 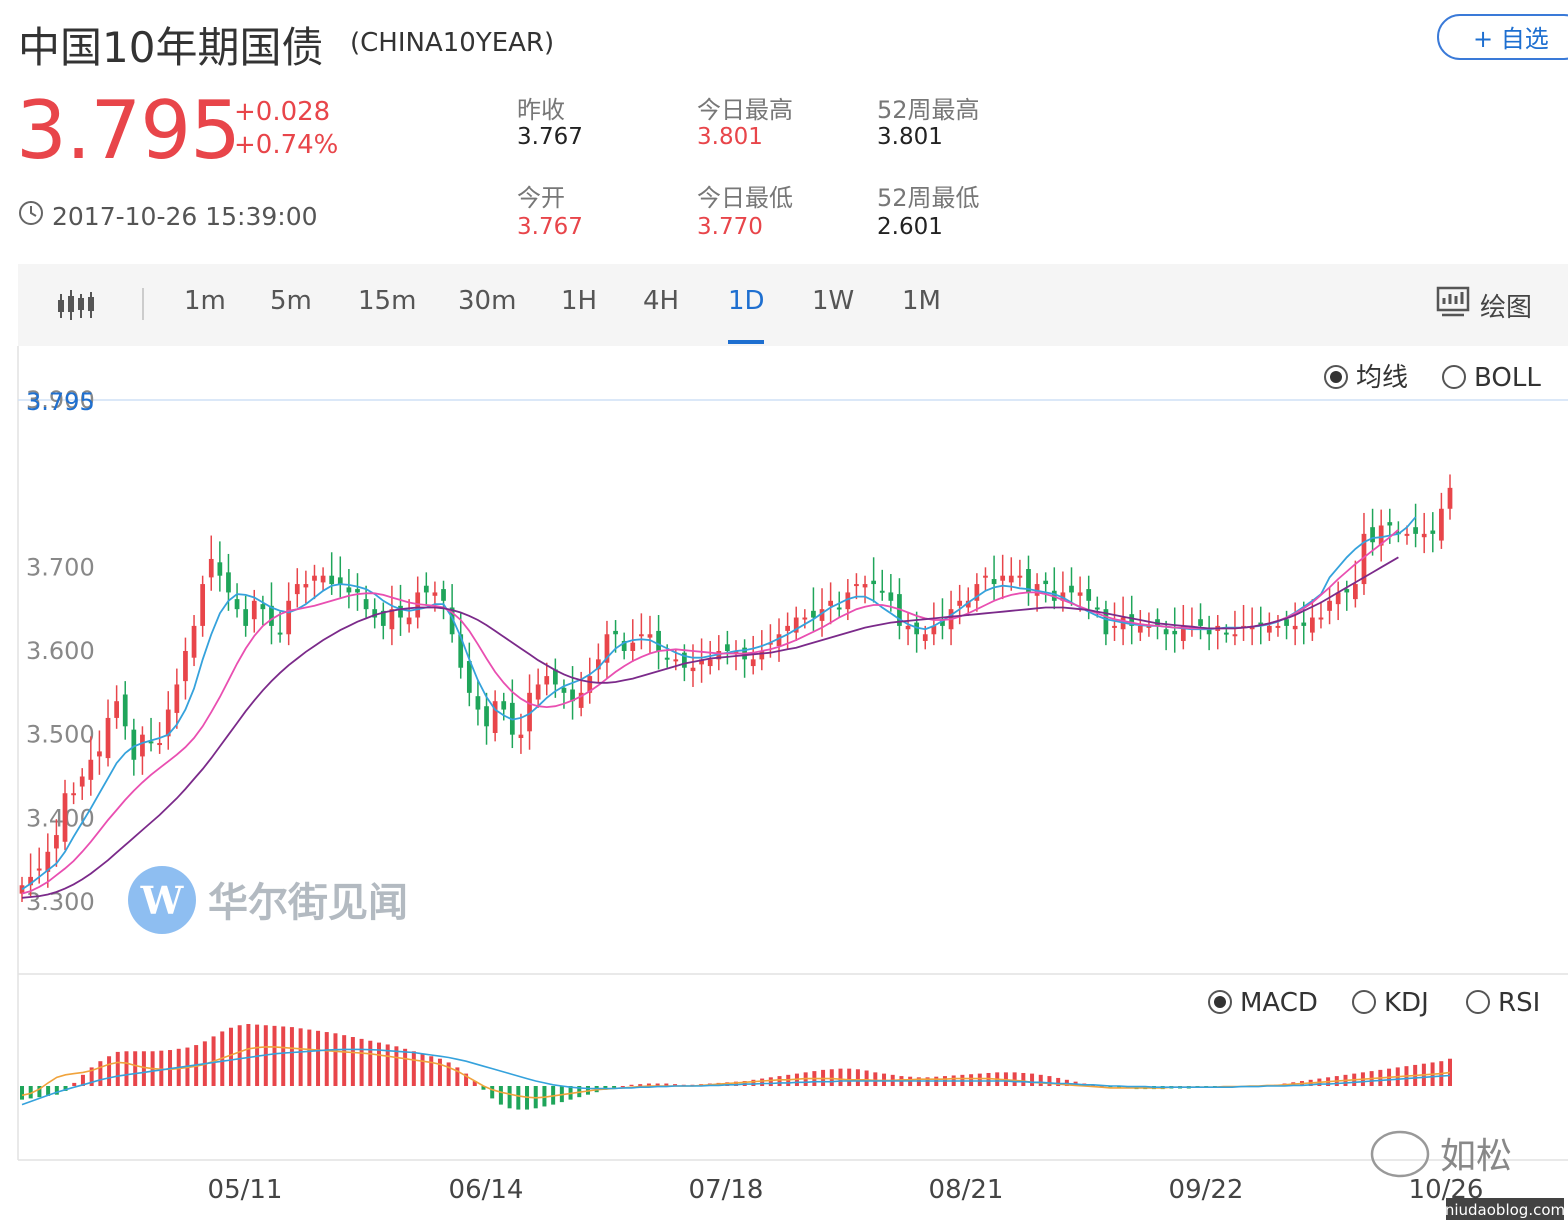 I want to click on radio-dot, so click(x=1336, y=377).